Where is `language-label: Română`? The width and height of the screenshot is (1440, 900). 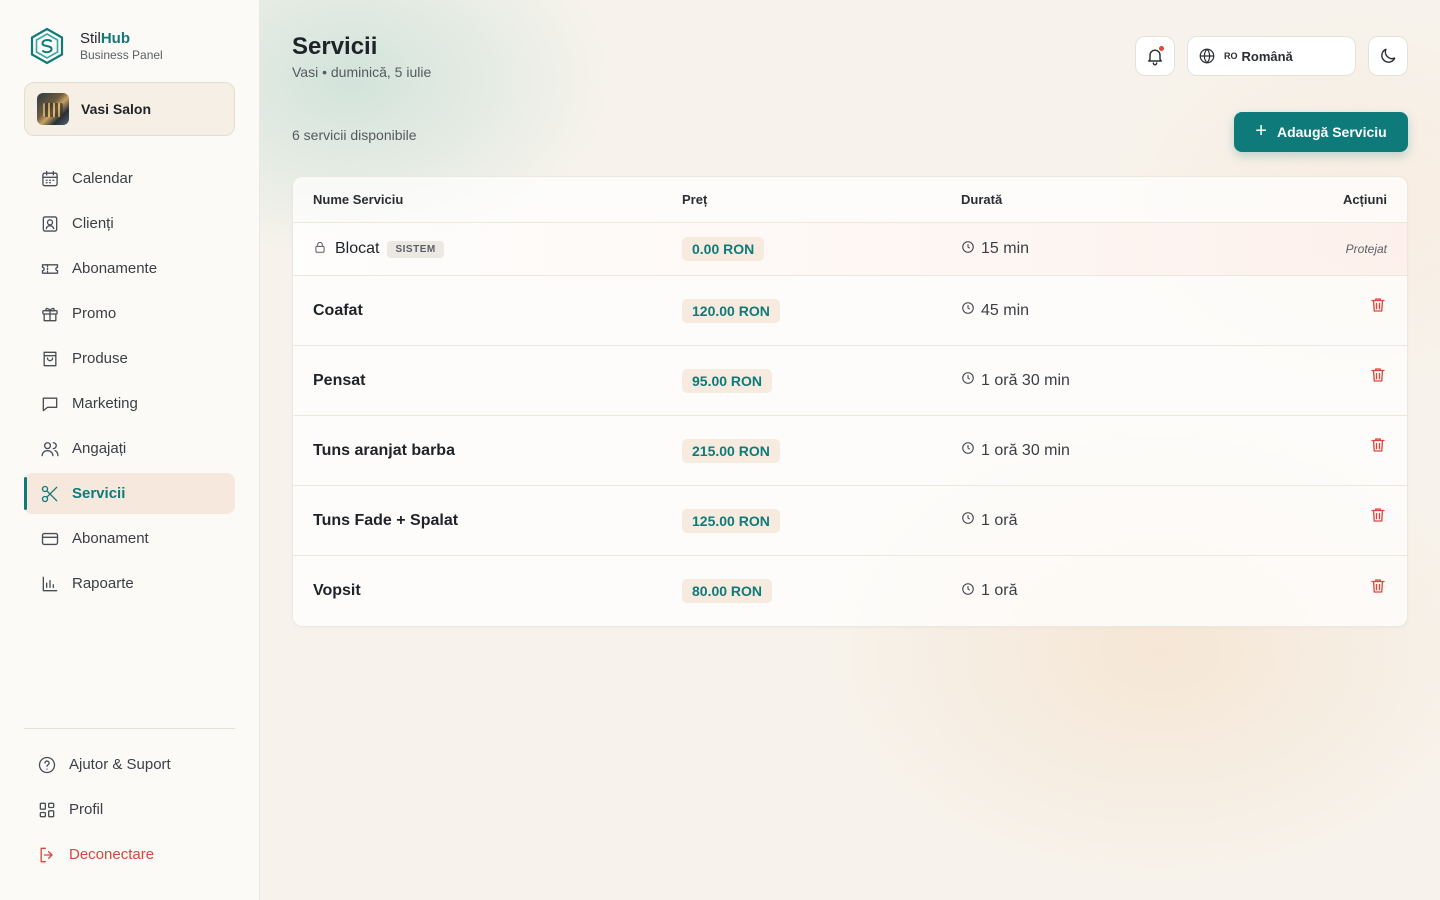
language-label: Română is located at coordinates (1267, 56).